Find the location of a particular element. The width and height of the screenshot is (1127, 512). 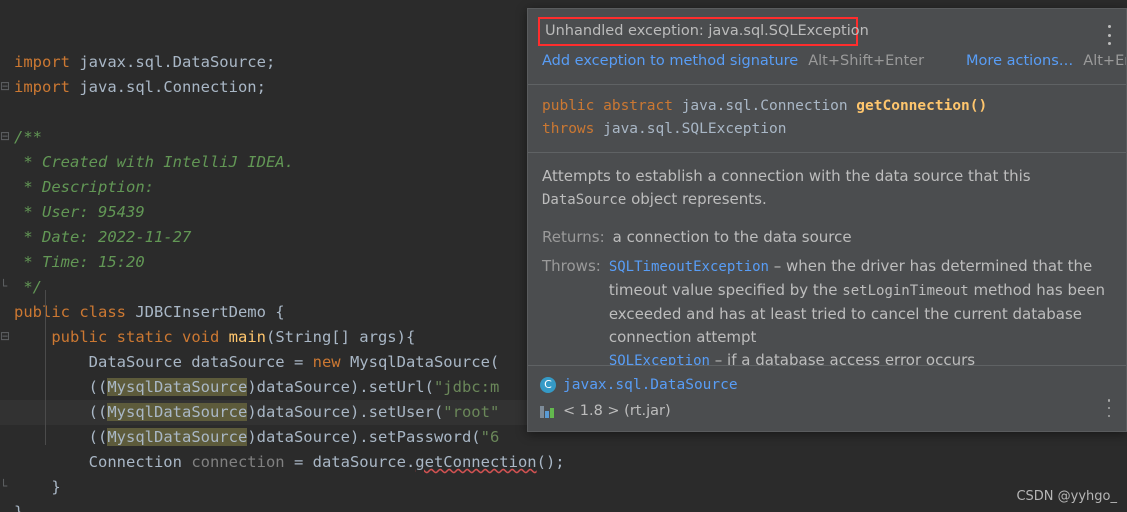

code-token: * User: 95439 is located at coordinates (79, 212).